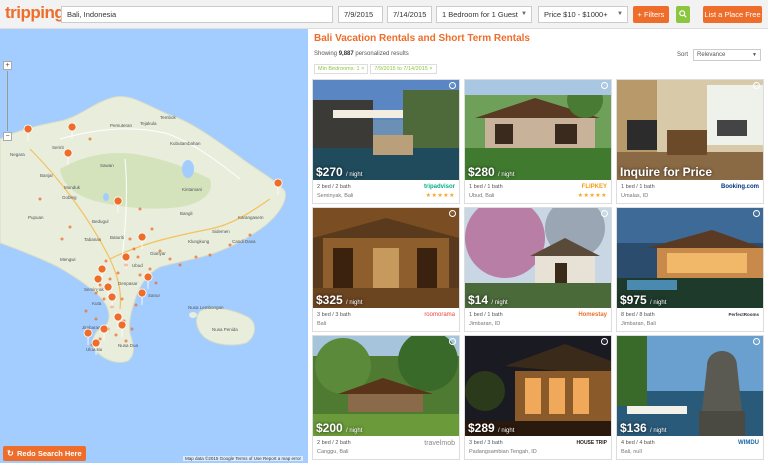 This screenshot has width=768, height=463. What do you see at coordinates (666, 172) in the screenshot?
I see `listing-price: Inquire for Price` at bounding box center [666, 172].